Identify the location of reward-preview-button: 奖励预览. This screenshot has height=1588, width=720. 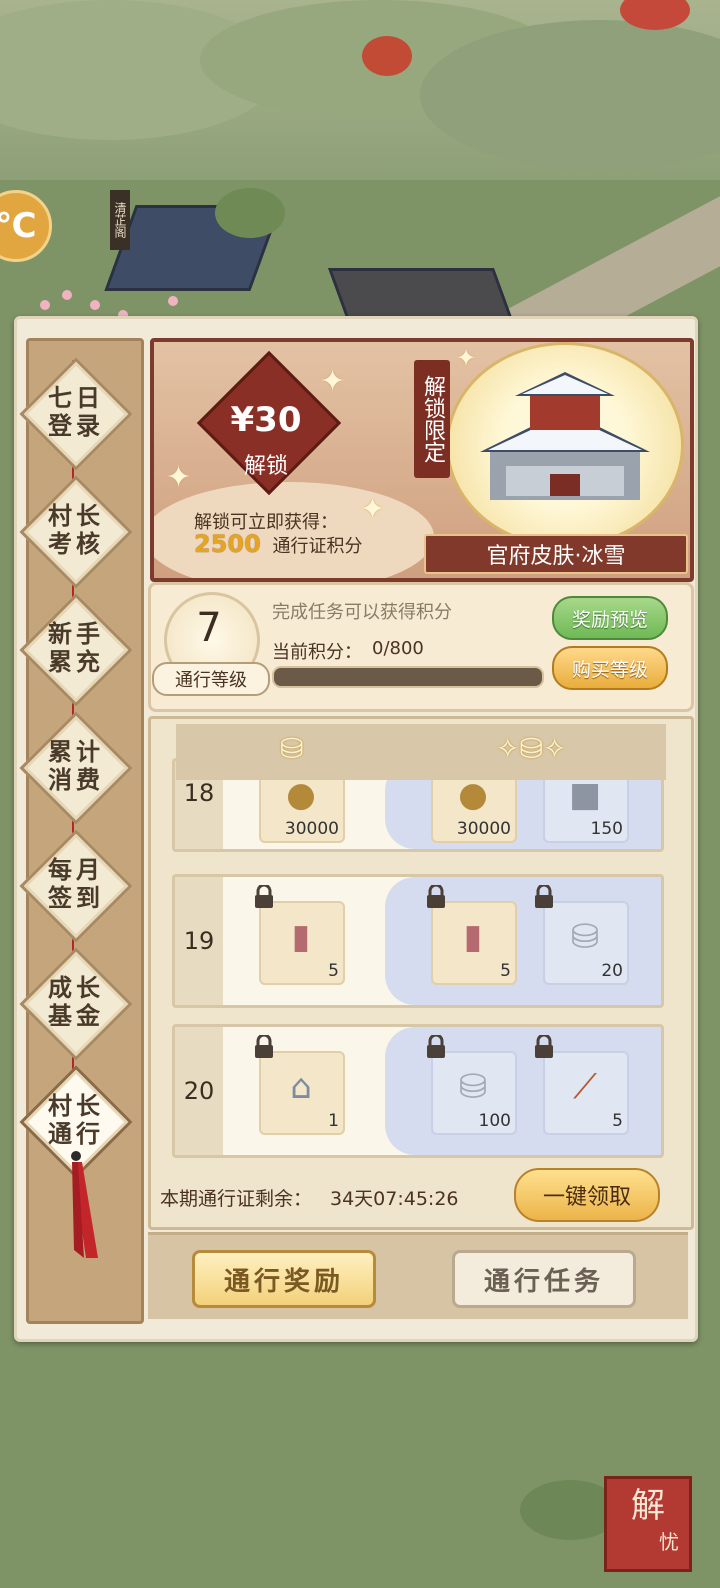
(610, 618).